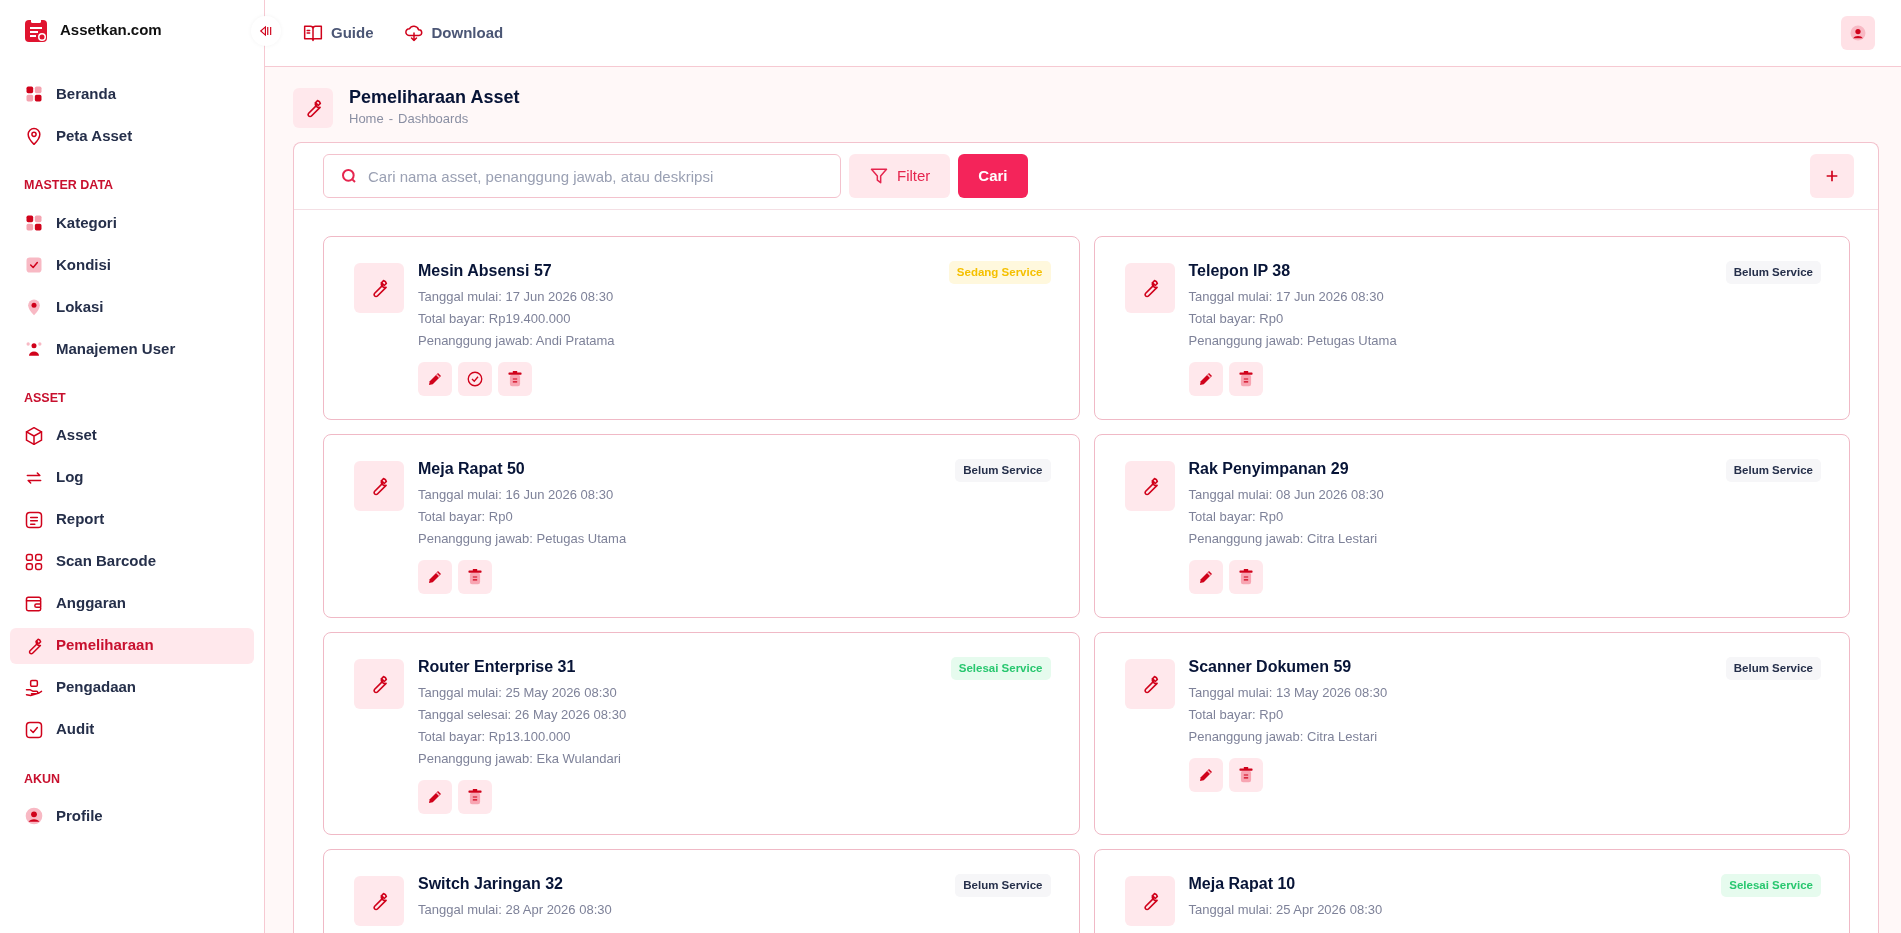  Describe the element at coordinates (132, 348) in the screenshot. I see `sidebar-item: Manajemen User` at that location.